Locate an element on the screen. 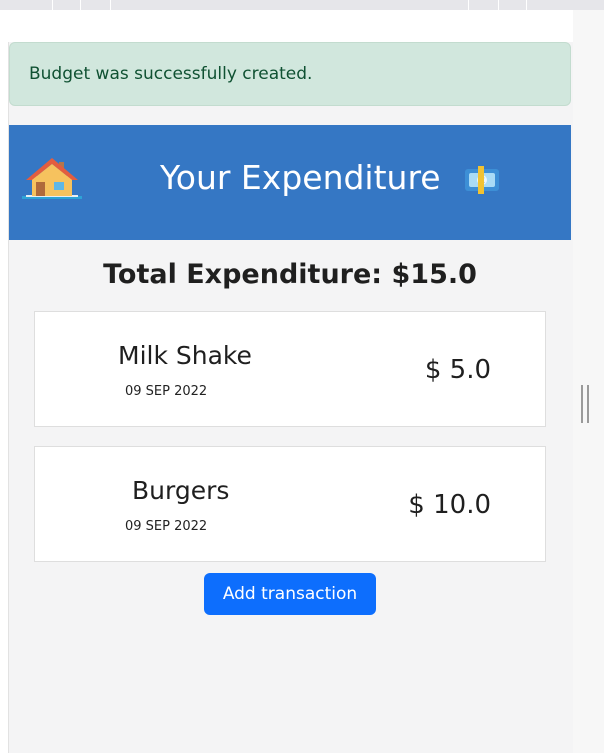 Image resolution: width=604 pixels, height=753 pixels. success-alert: Budget was successfully created. is located at coordinates (290, 74).